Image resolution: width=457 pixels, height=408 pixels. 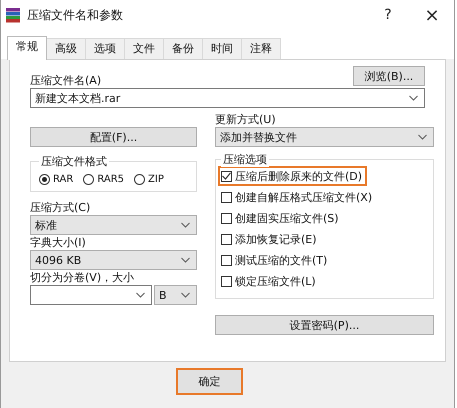 What do you see at coordinates (105, 48) in the screenshot?
I see `tab: 选项` at bounding box center [105, 48].